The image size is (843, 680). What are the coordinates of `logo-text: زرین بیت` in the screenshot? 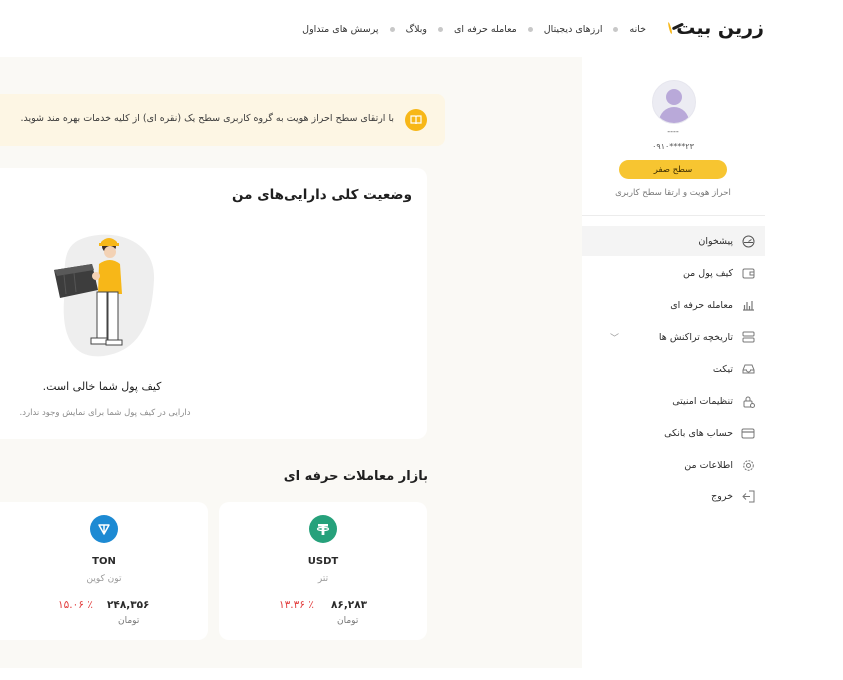 It's located at (720, 28).